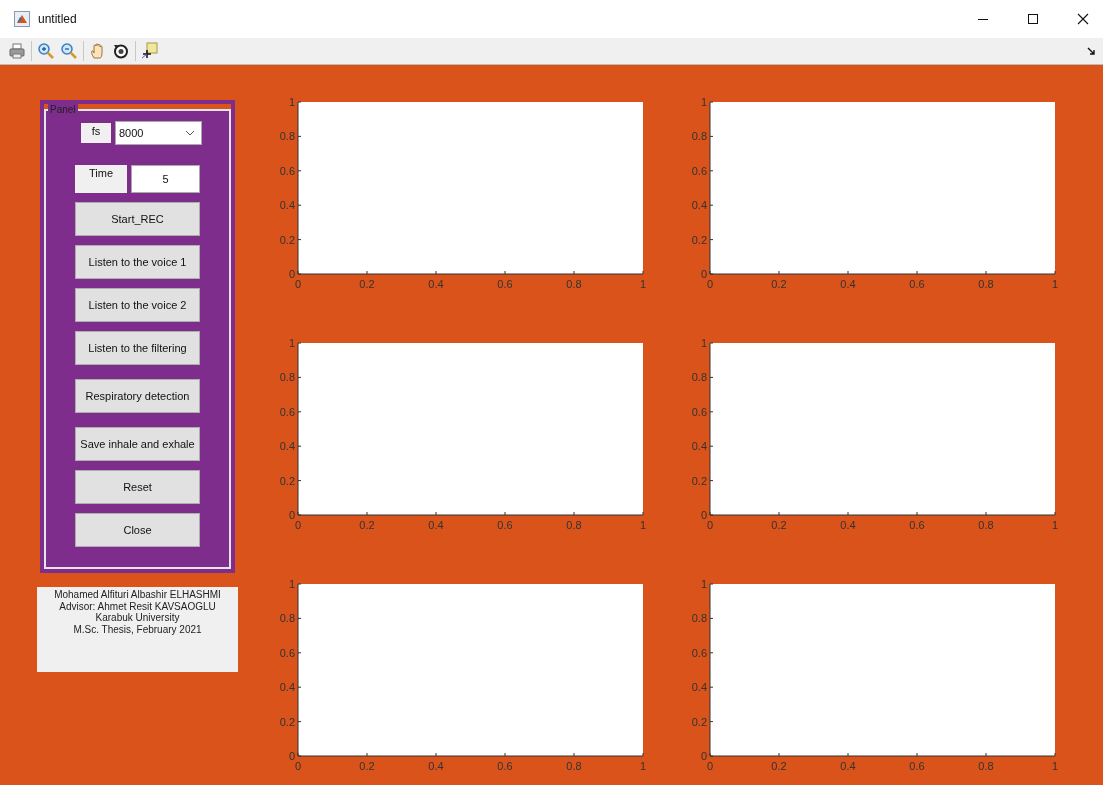  What do you see at coordinates (121, 51) in the screenshot?
I see `rotate-icon` at bounding box center [121, 51].